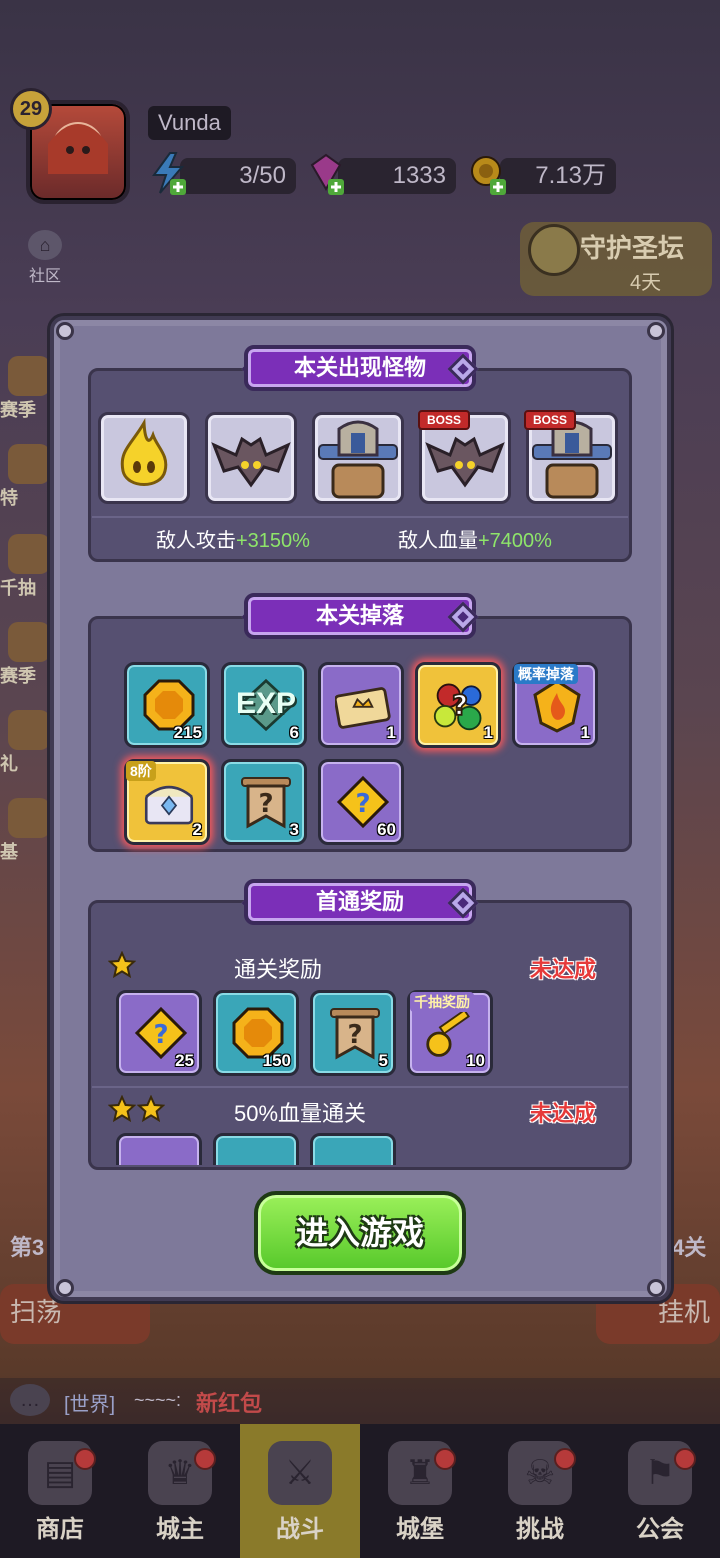 This screenshot has height=1558, width=720. I want to click on treasure-chest-icon, so click(169, 802).